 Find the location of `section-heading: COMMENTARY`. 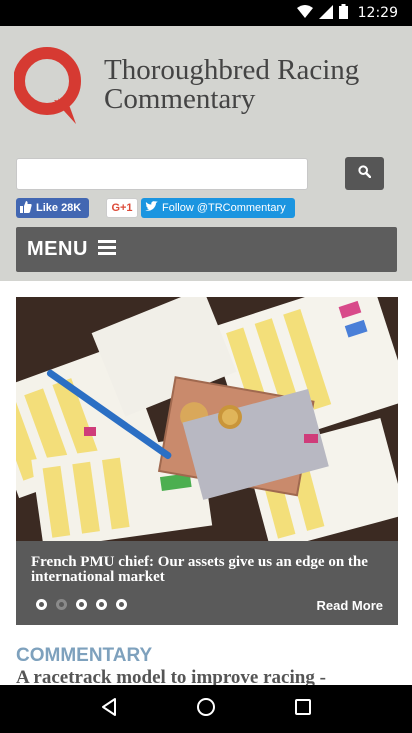

section-heading: COMMENTARY is located at coordinates (84, 656).